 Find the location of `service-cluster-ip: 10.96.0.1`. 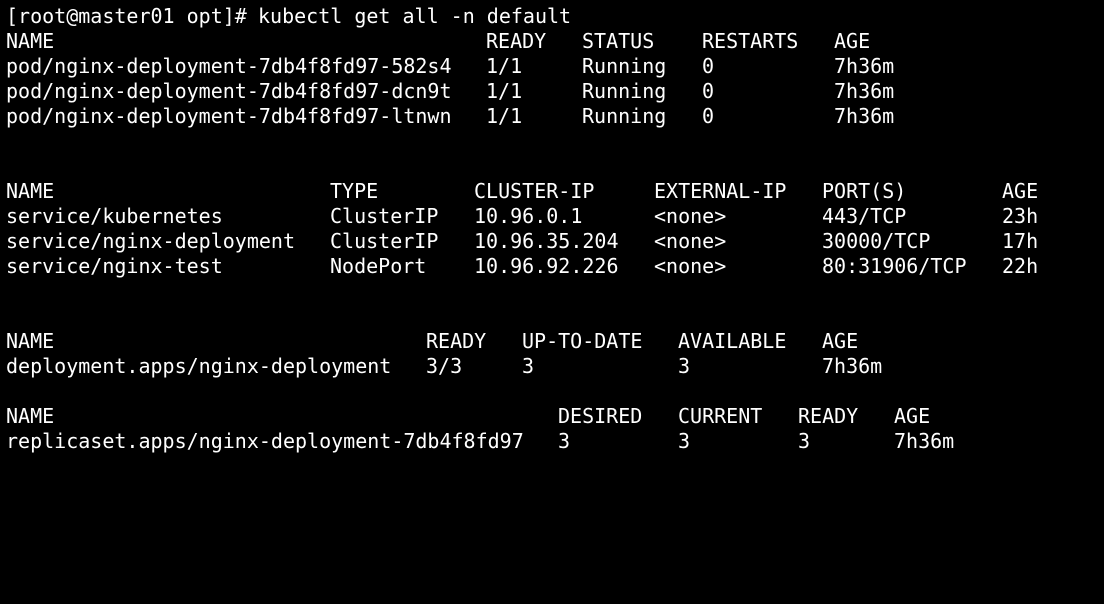

service-cluster-ip: 10.96.0.1 is located at coordinates (528, 216).